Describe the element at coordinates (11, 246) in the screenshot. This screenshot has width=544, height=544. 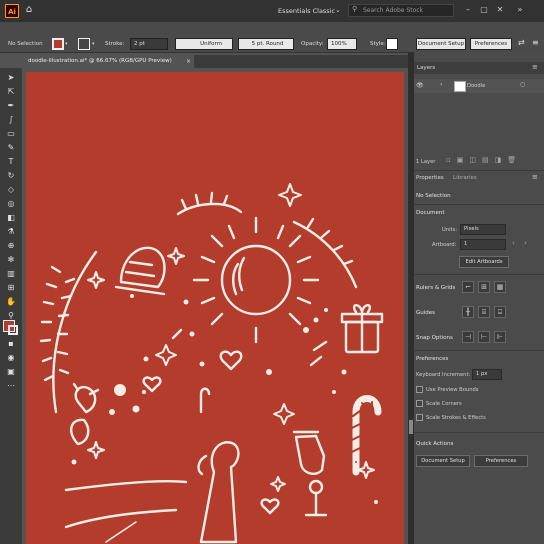
I see `blend-tool-icon: ⊕` at that location.